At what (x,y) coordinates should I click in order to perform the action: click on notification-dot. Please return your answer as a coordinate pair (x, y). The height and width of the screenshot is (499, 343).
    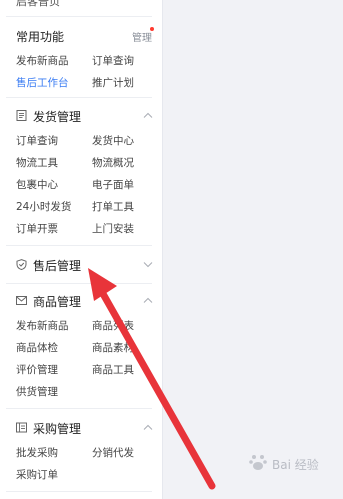
    Looking at the image, I should click on (152, 29).